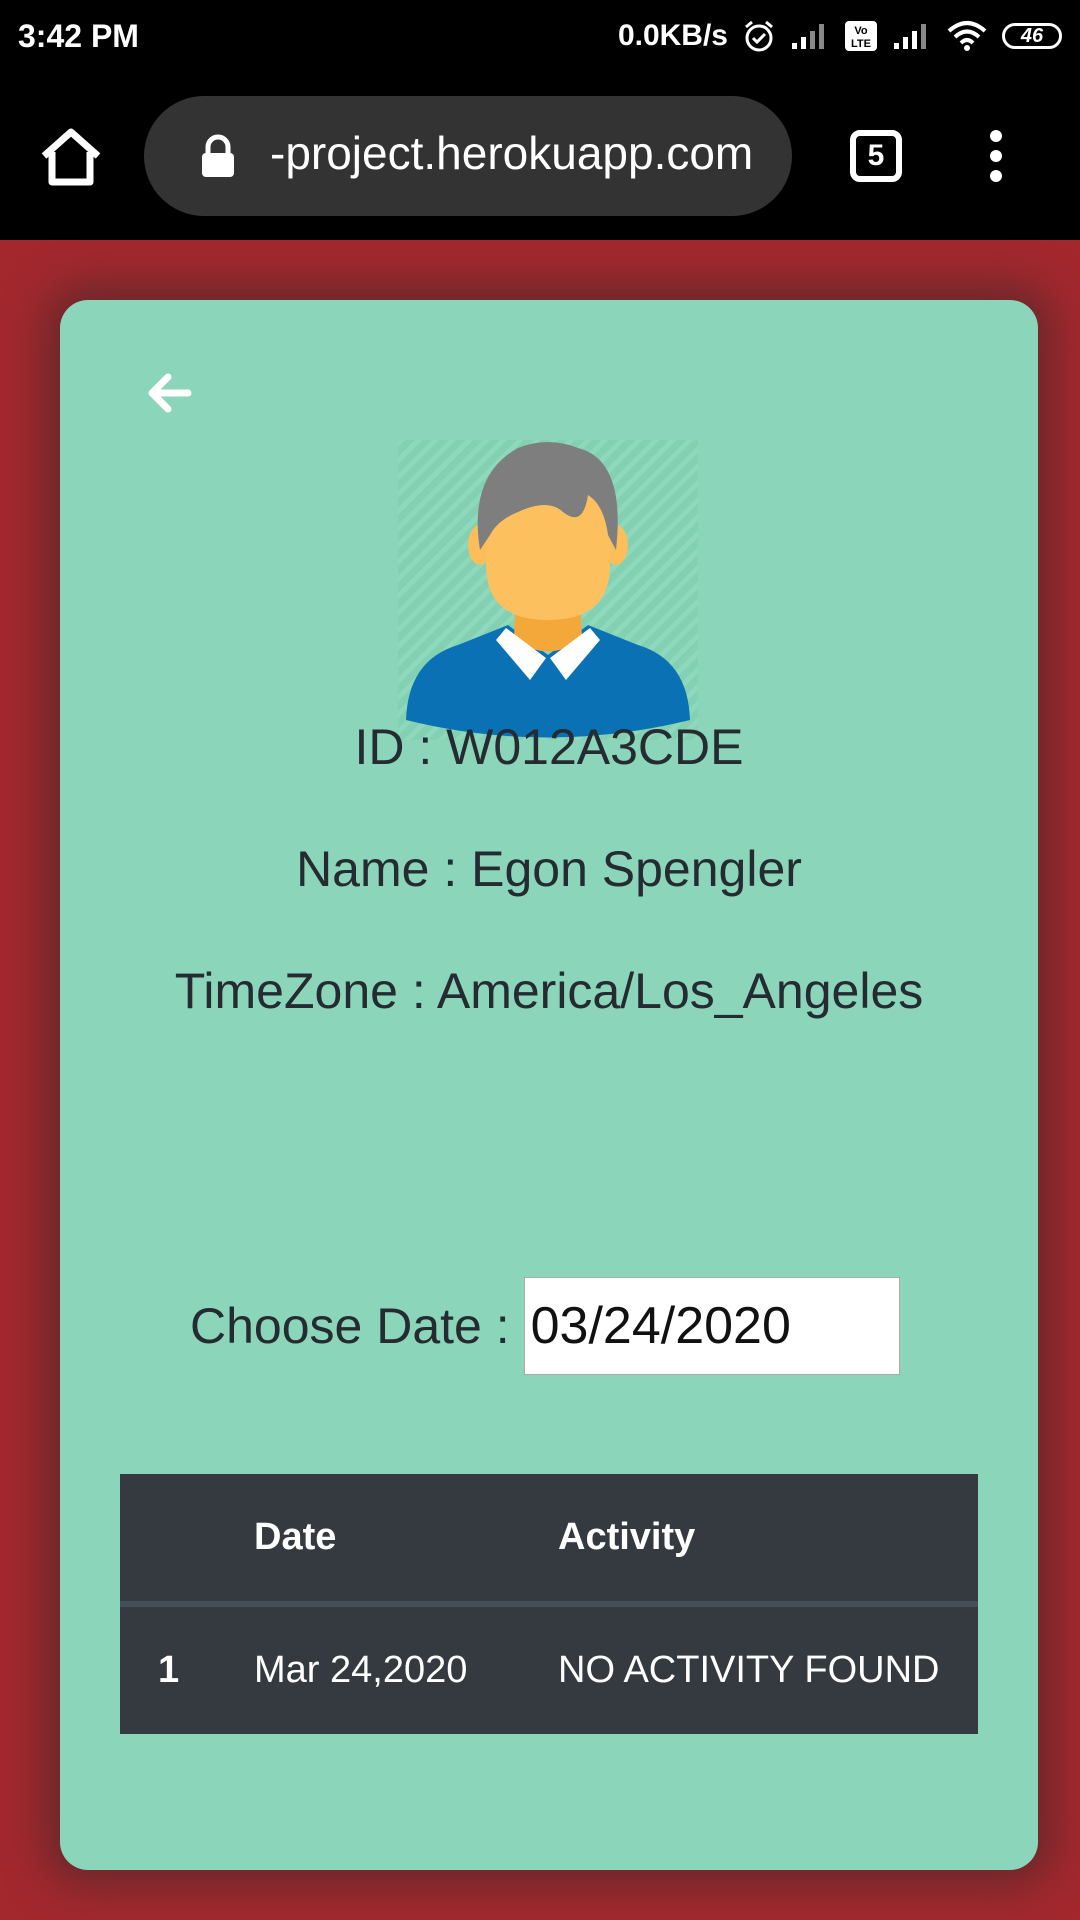 The height and width of the screenshot is (1920, 1080). I want to click on lock-icon, so click(218, 156).